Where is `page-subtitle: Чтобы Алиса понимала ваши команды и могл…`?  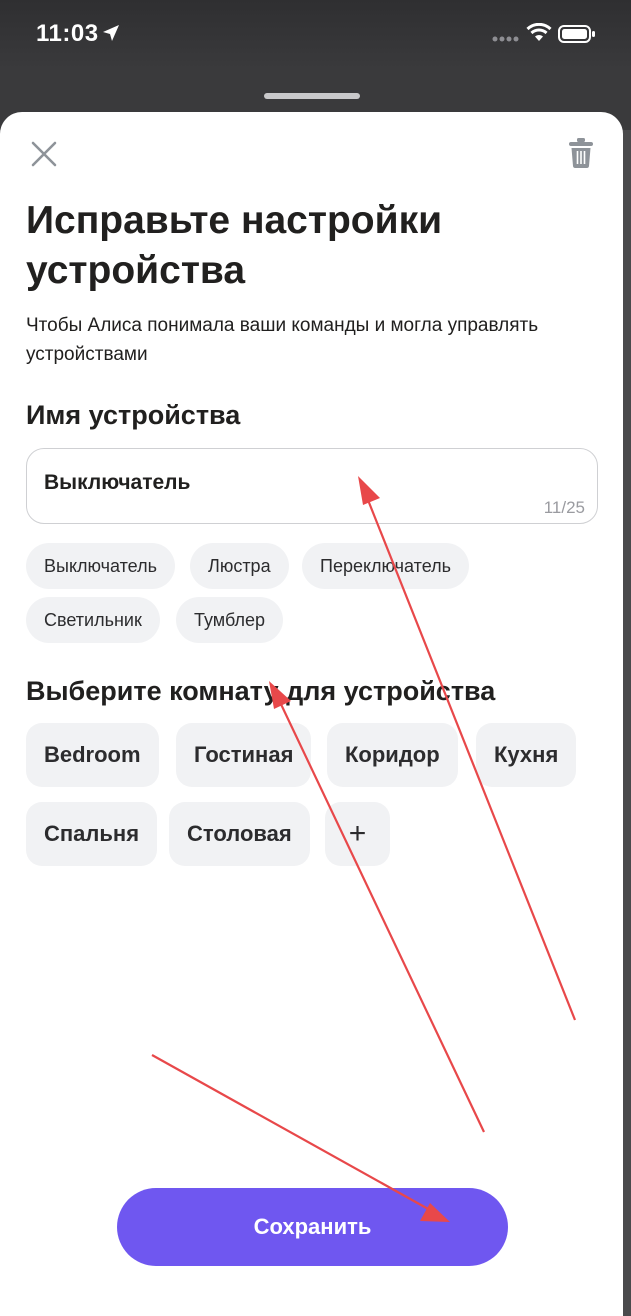 page-subtitle: Чтобы Алиса понимала ваши команды и могл… is located at coordinates (282, 340).